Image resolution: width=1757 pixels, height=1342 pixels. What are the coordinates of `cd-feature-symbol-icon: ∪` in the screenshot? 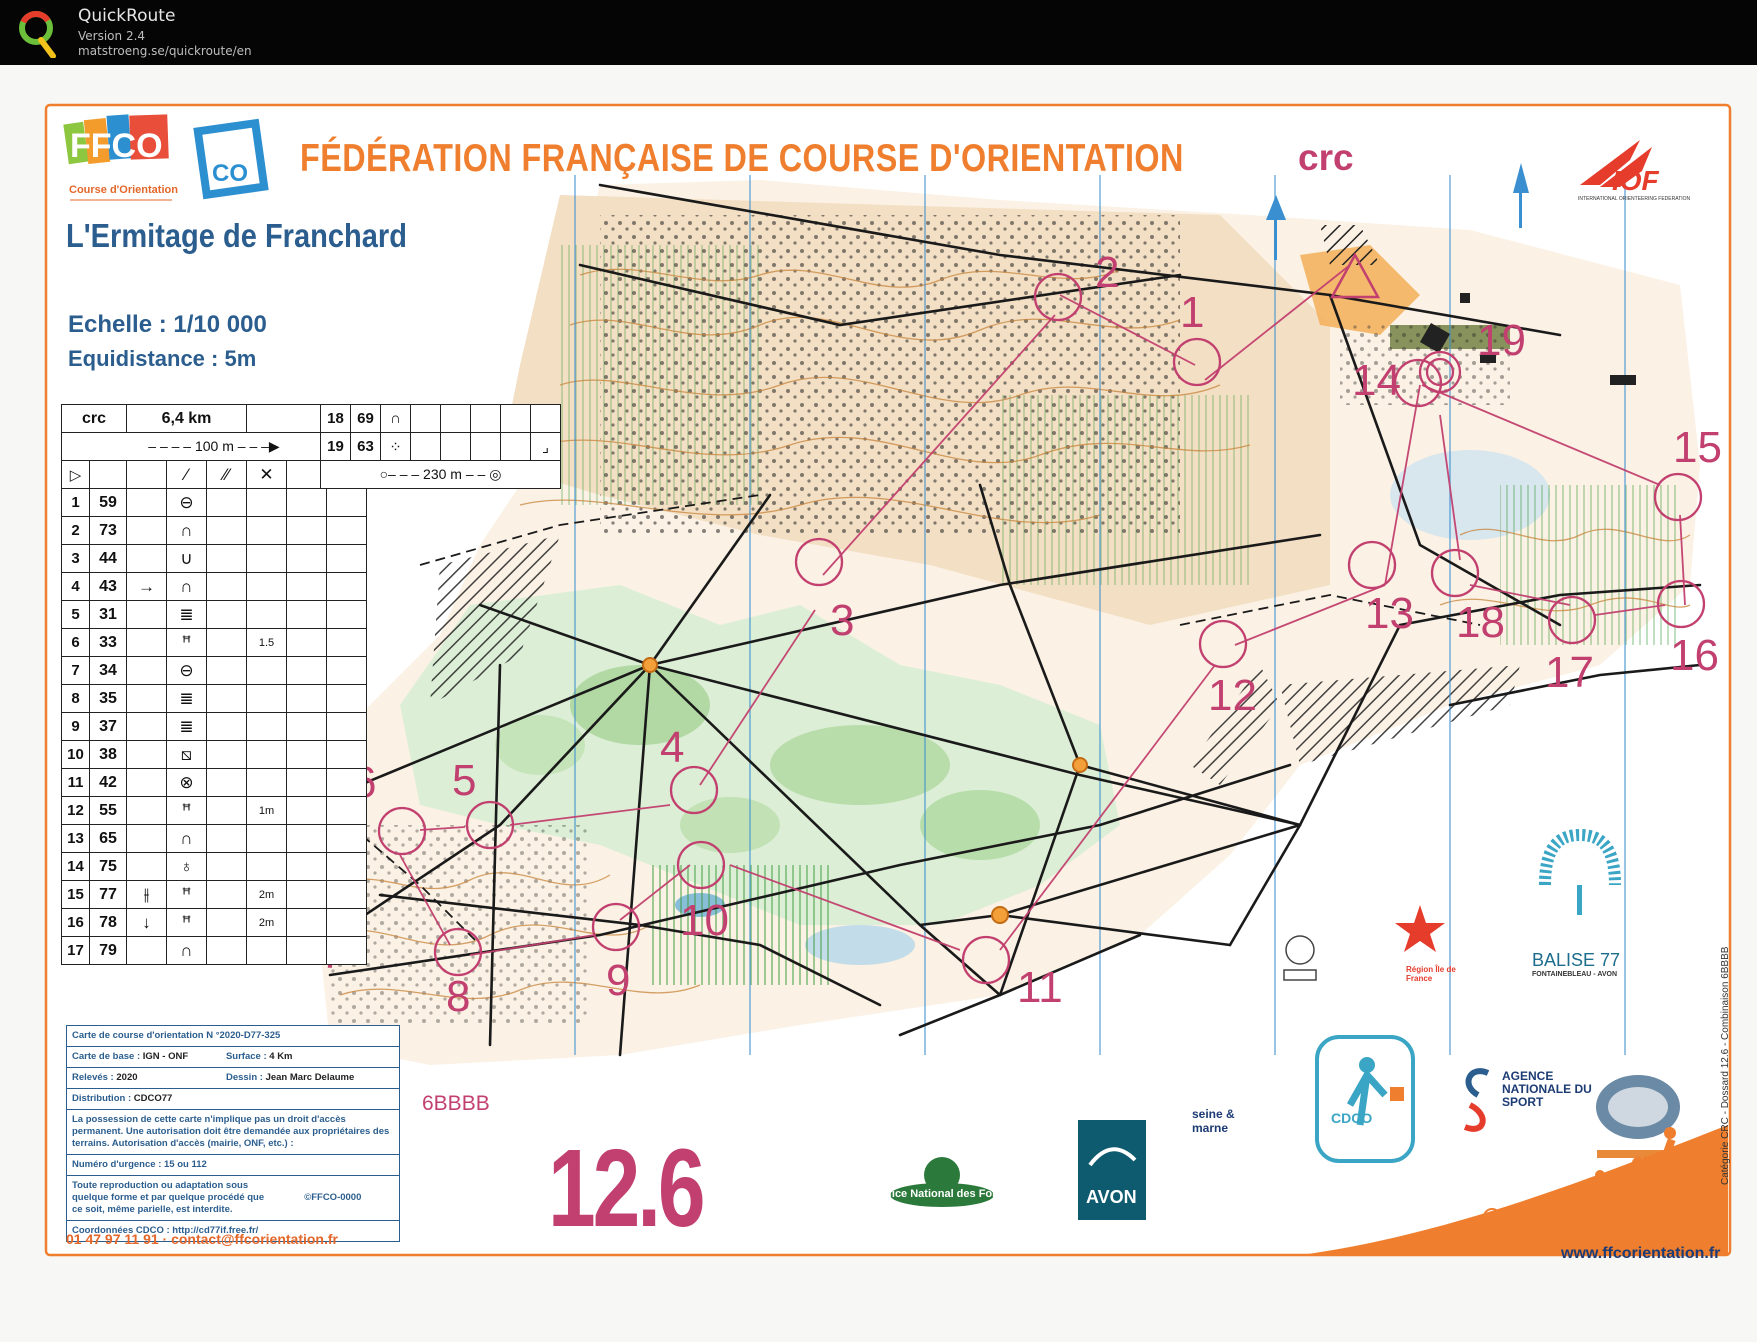 It's located at (186, 558).